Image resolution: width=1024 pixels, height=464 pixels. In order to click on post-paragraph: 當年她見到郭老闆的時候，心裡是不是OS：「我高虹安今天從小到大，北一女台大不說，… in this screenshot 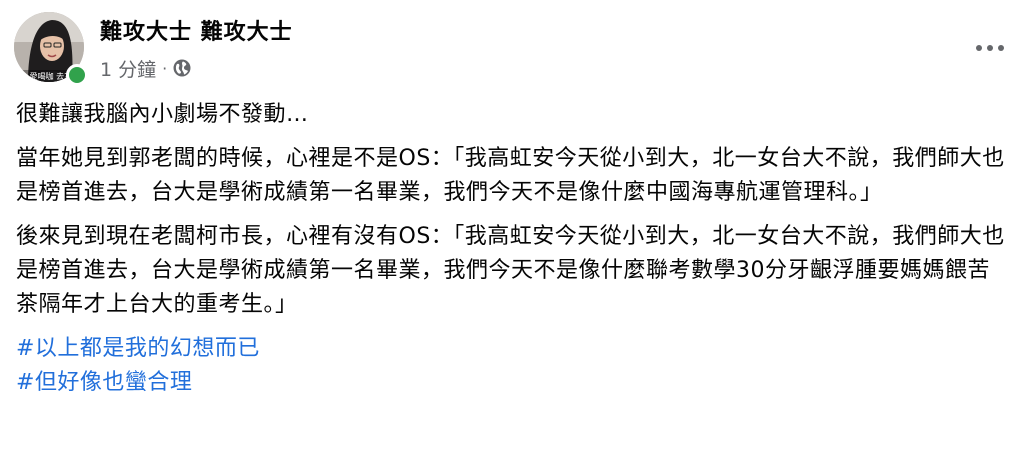, I will do `click(510, 175)`.